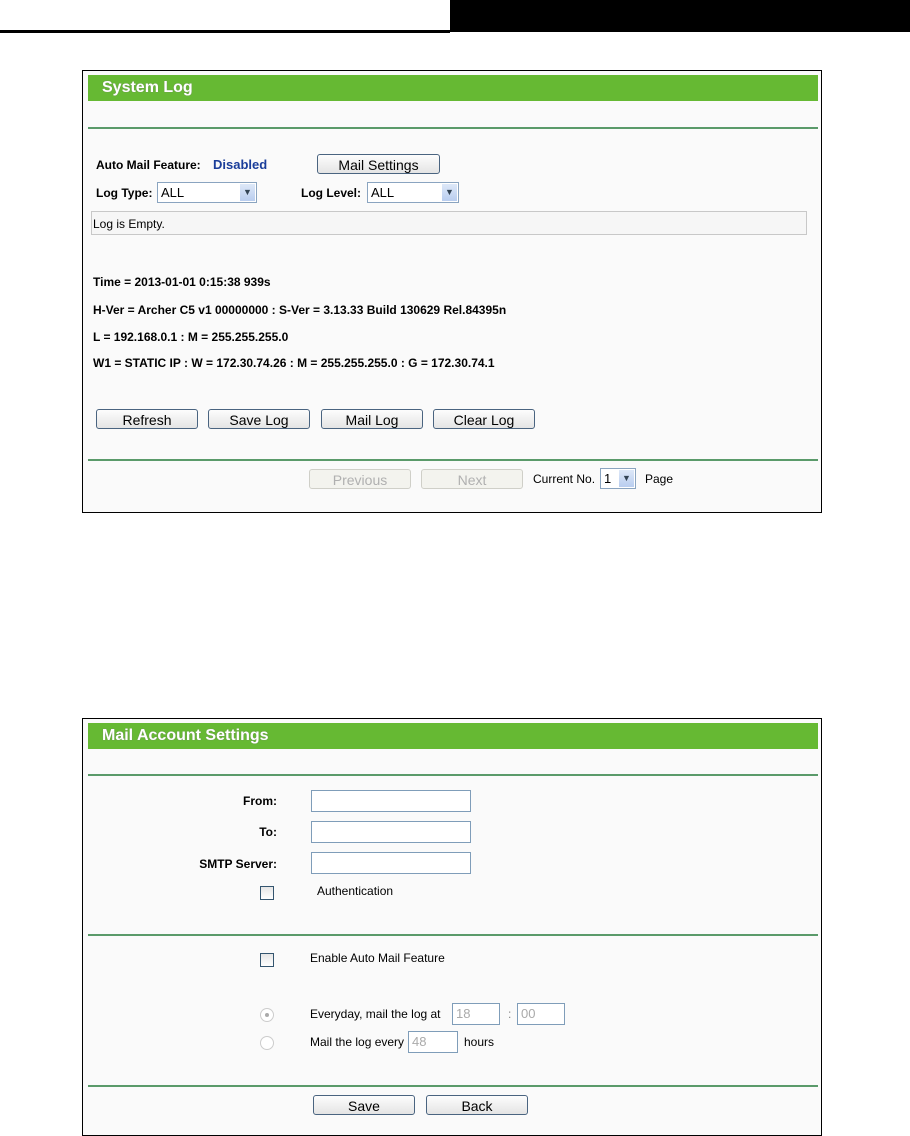 Image resolution: width=910 pixels, height=1136 pixels. I want to click on page-select: 1 ▼, so click(618, 478).